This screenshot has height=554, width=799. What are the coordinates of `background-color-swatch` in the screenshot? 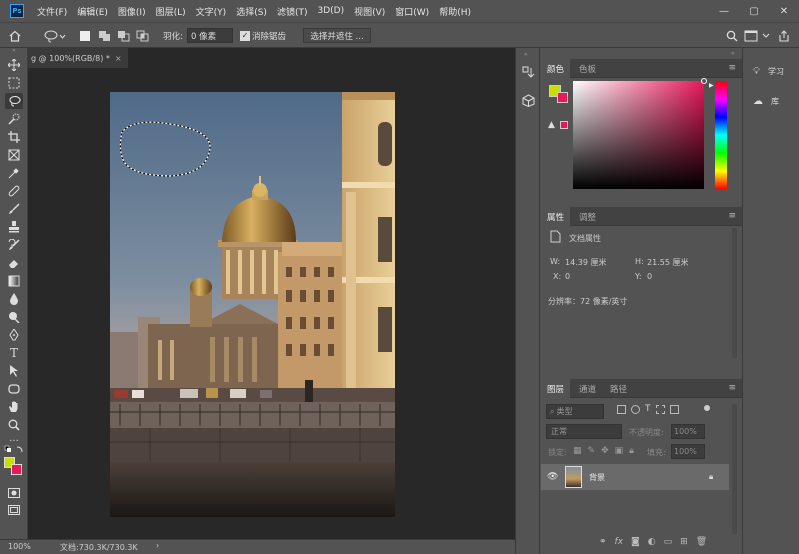 It's located at (16, 469).